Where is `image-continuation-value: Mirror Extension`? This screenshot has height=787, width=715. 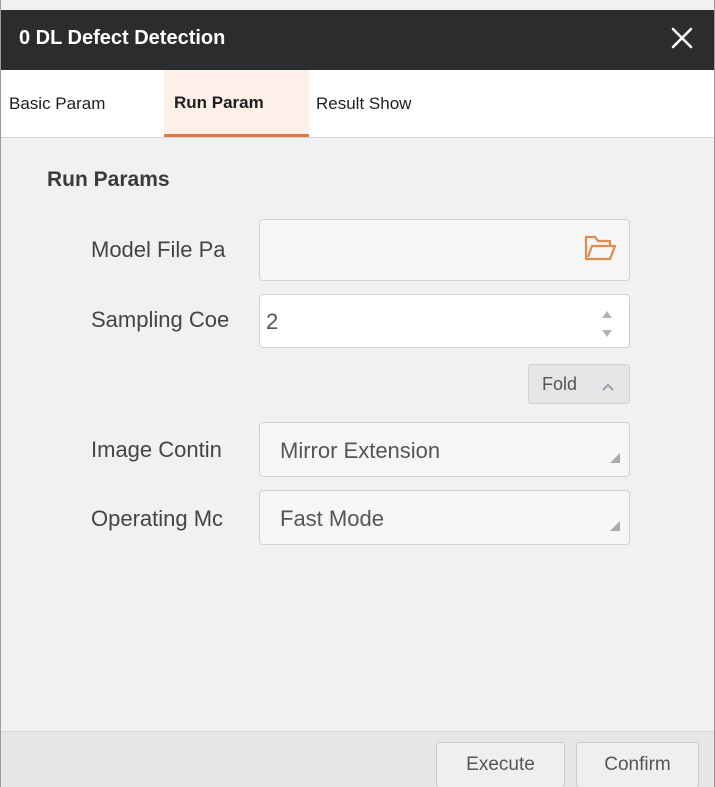
image-continuation-value: Mirror Extension is located at coordinates (360, 450).